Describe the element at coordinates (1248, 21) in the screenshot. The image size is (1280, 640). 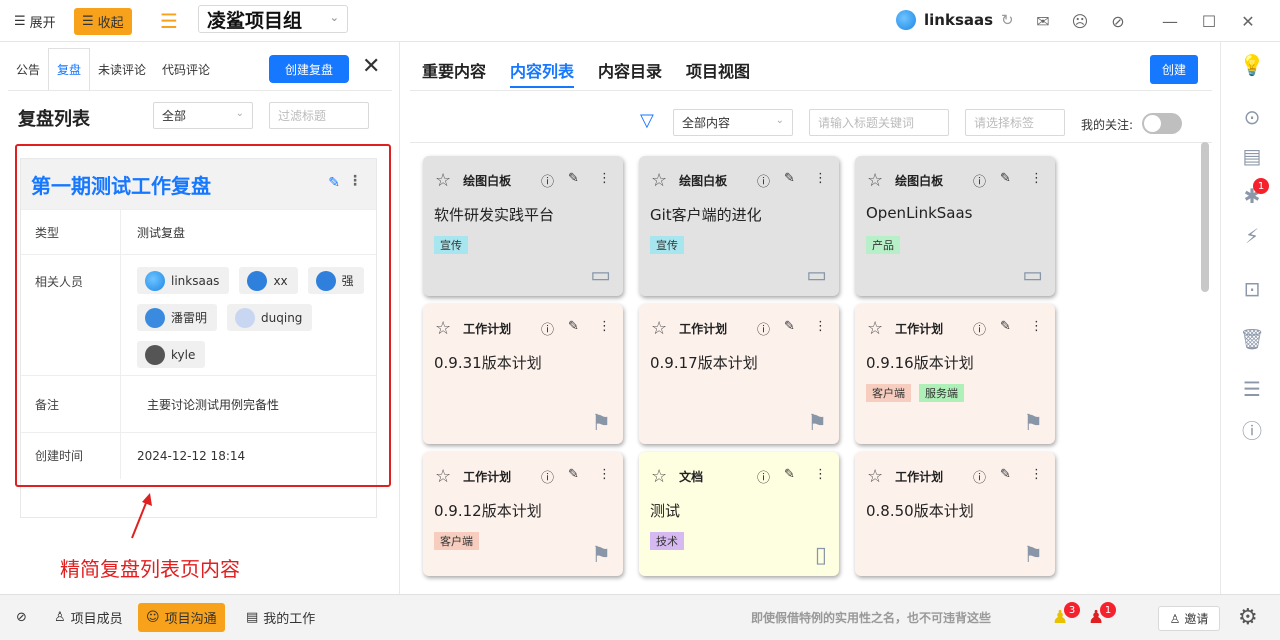
I see `close-icon: ✕` at that location.